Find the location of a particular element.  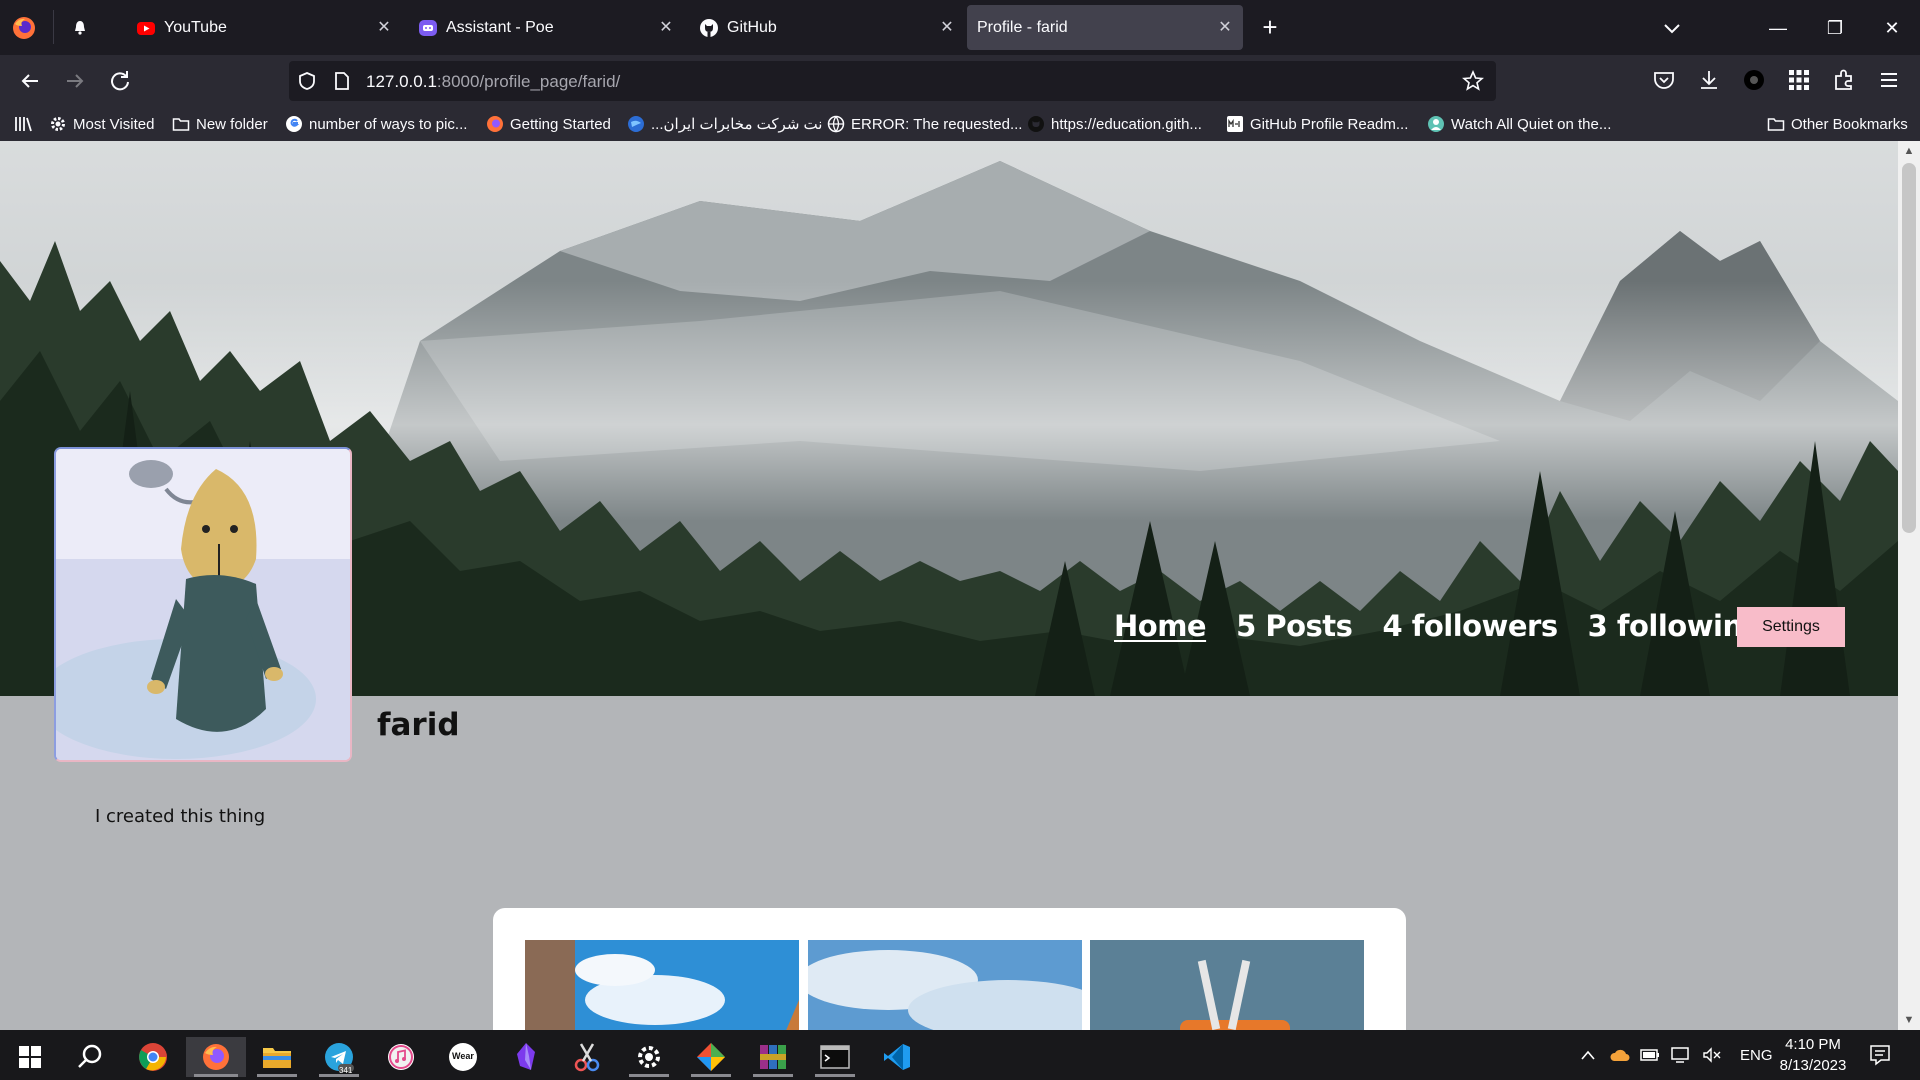

bookmark-most-visited: Most Visited is located at coordinates (101, 124).